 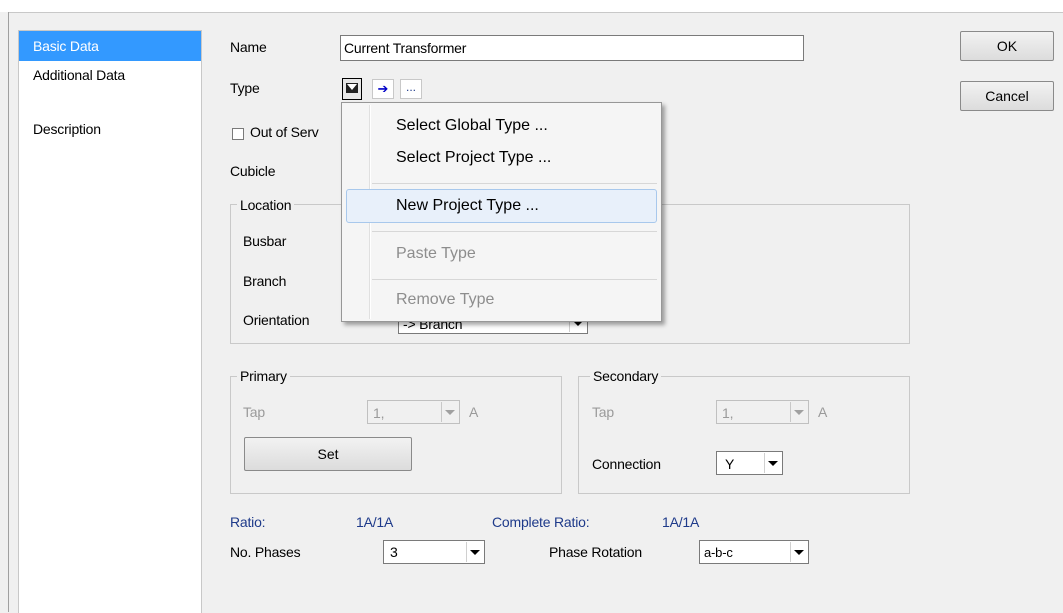 What do you see at coordinates (266, 205) in the screenshot?
I see `location-legend: Location` at bounding box center [266, 205].